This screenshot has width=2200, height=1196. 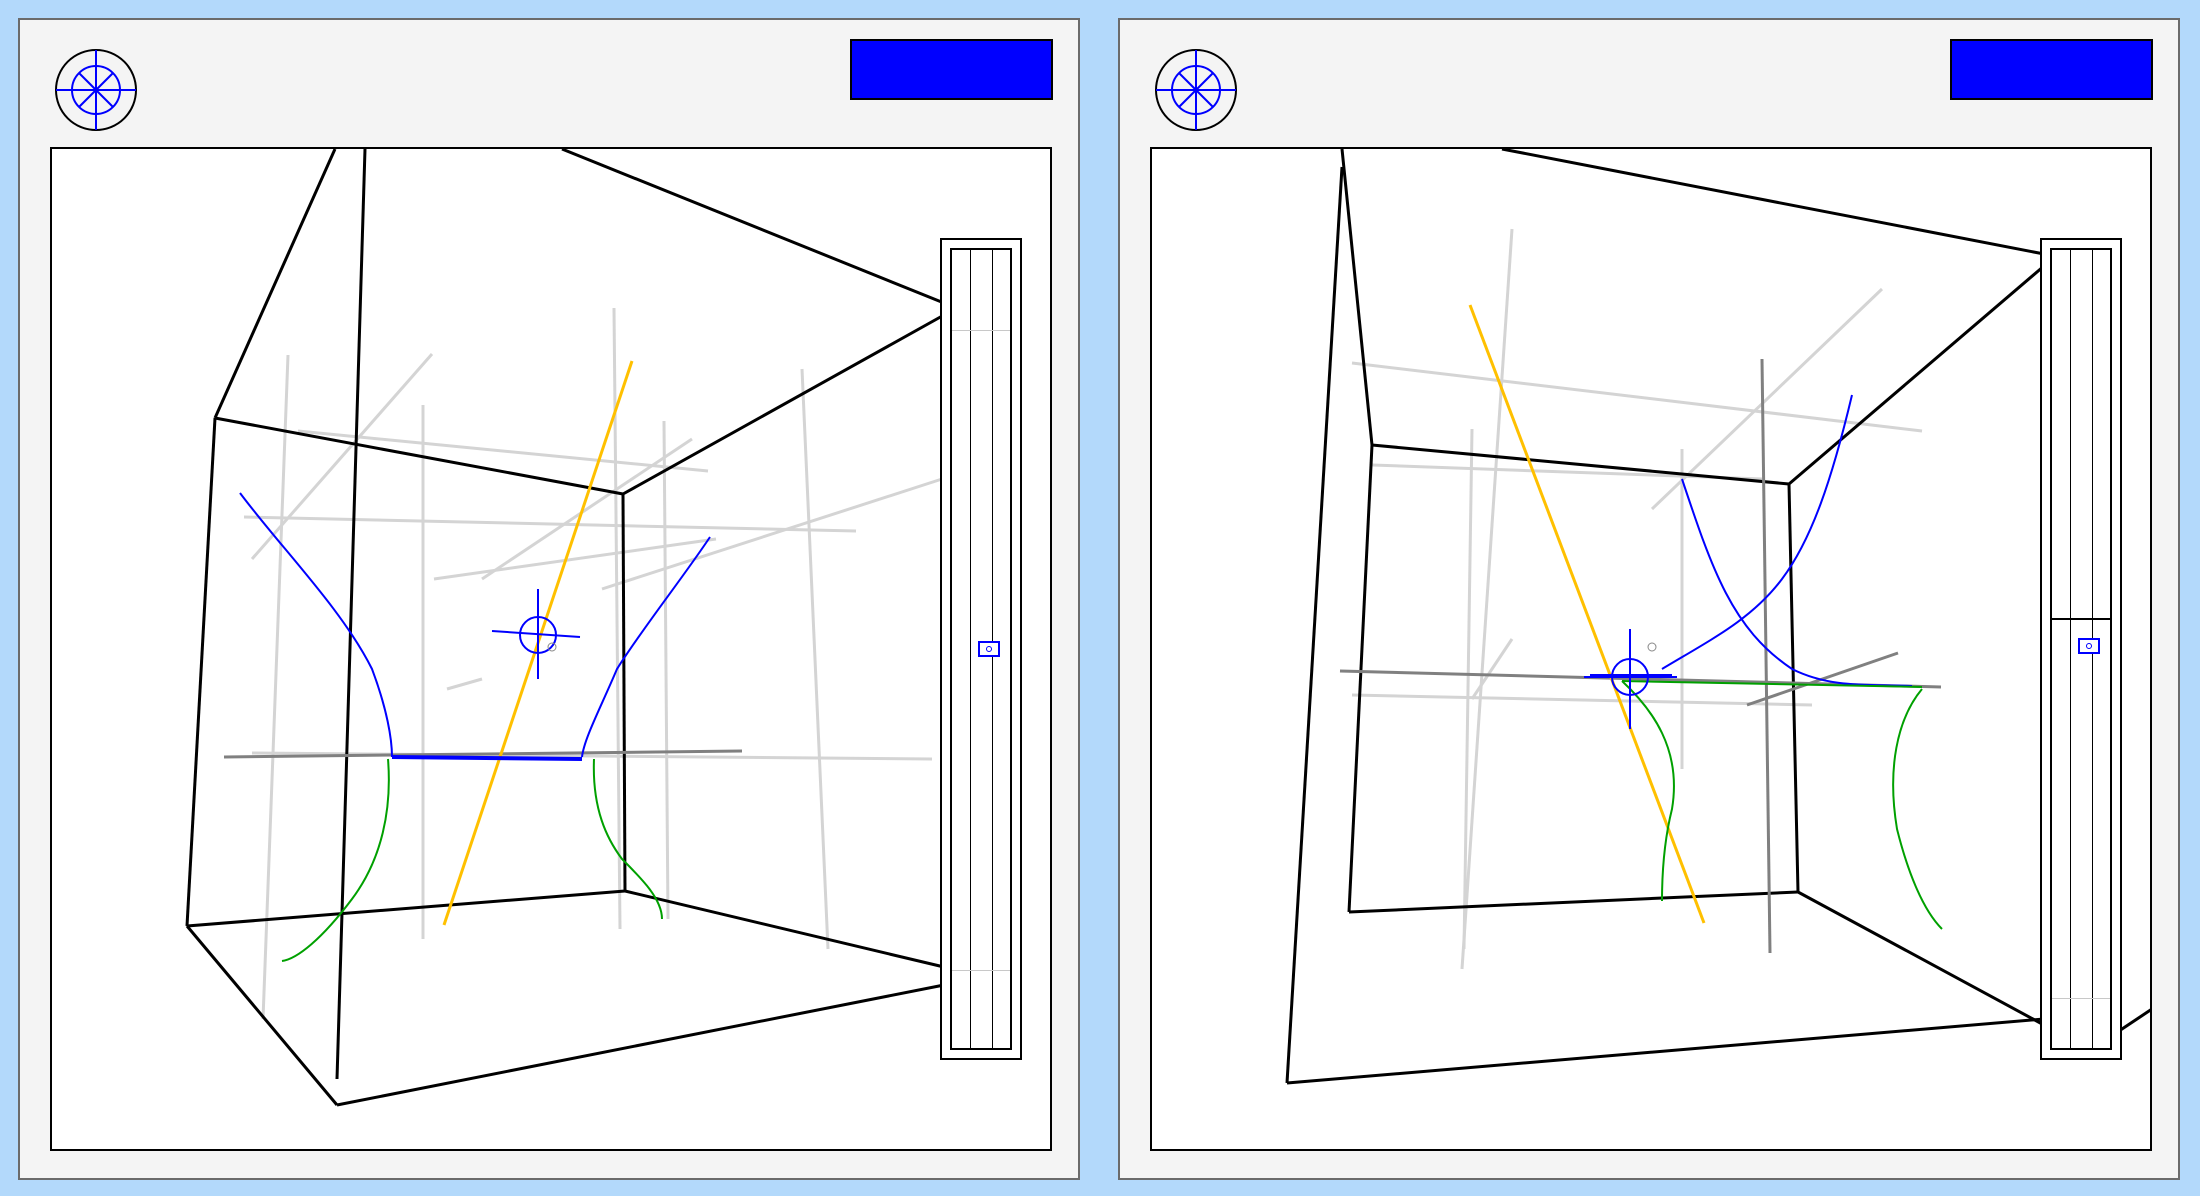 I want to click on slider-divider, so click(x=2081, y=619).